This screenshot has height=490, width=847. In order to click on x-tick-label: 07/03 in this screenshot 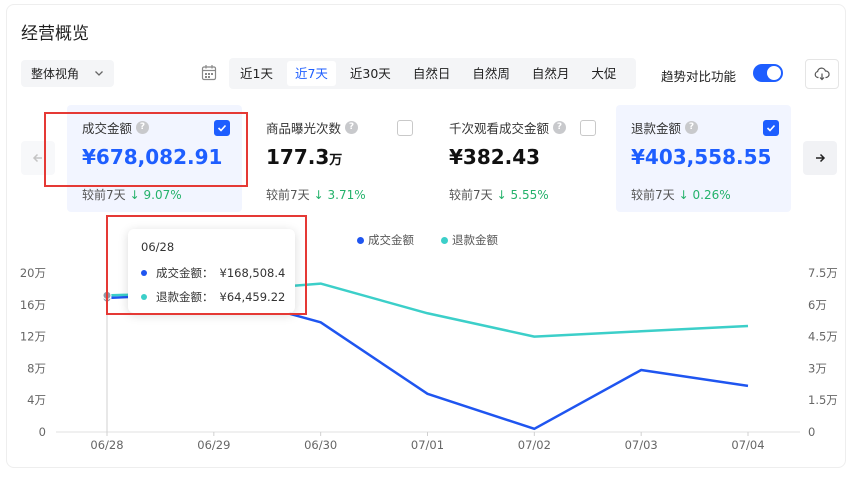, I will do `click(641, 445)`.